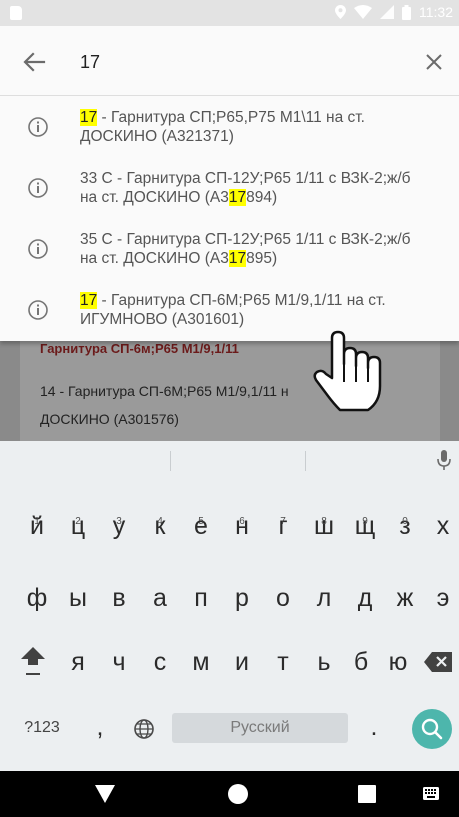 The image size is (459, 817). I want to click on status-icons: 11:32, so click(394, 12).